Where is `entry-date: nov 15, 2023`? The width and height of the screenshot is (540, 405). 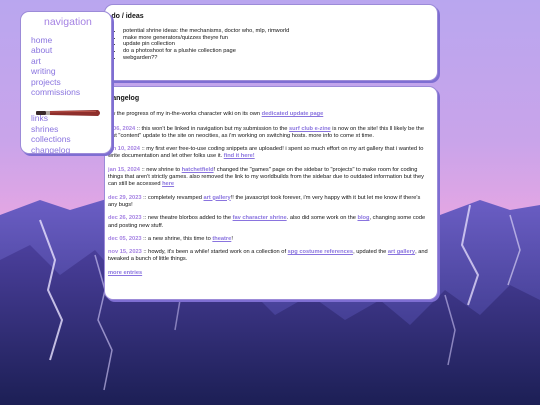 entry-date: nov 15, 2023 is located at coordinates (125, 252).